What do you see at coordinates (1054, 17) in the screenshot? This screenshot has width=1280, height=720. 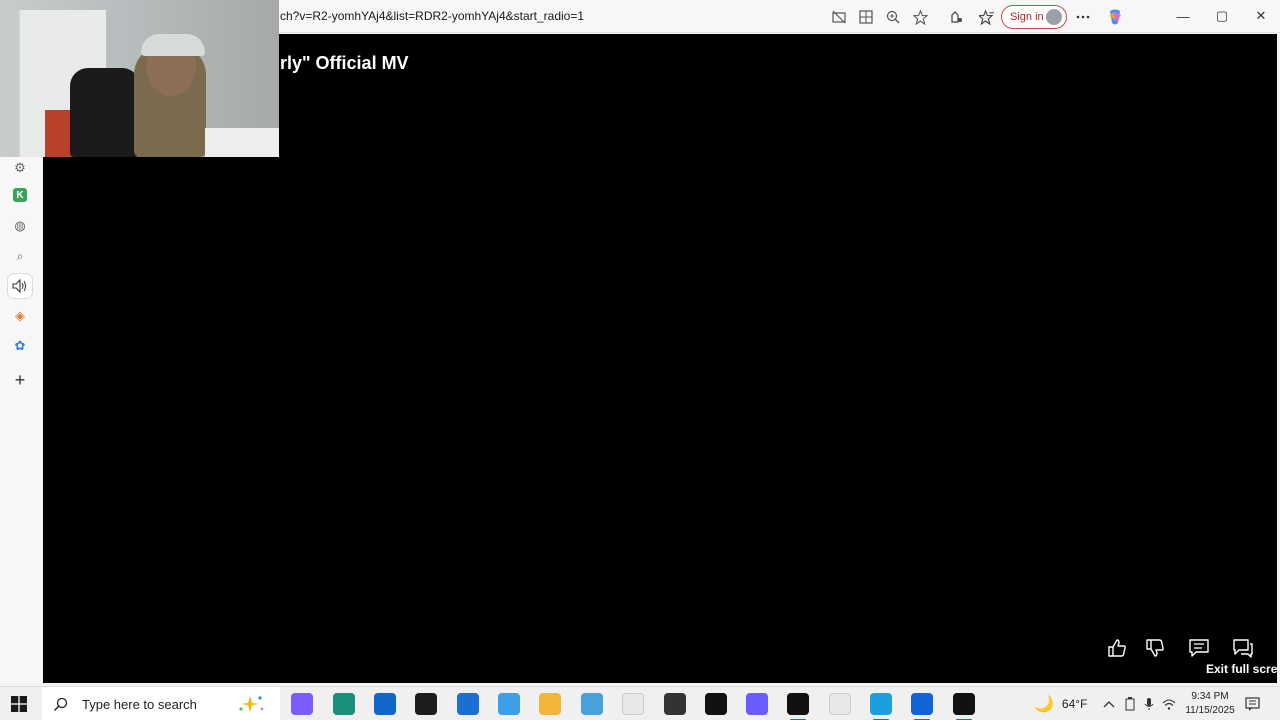 I see `avatar` at bounding box center [1054, 17].